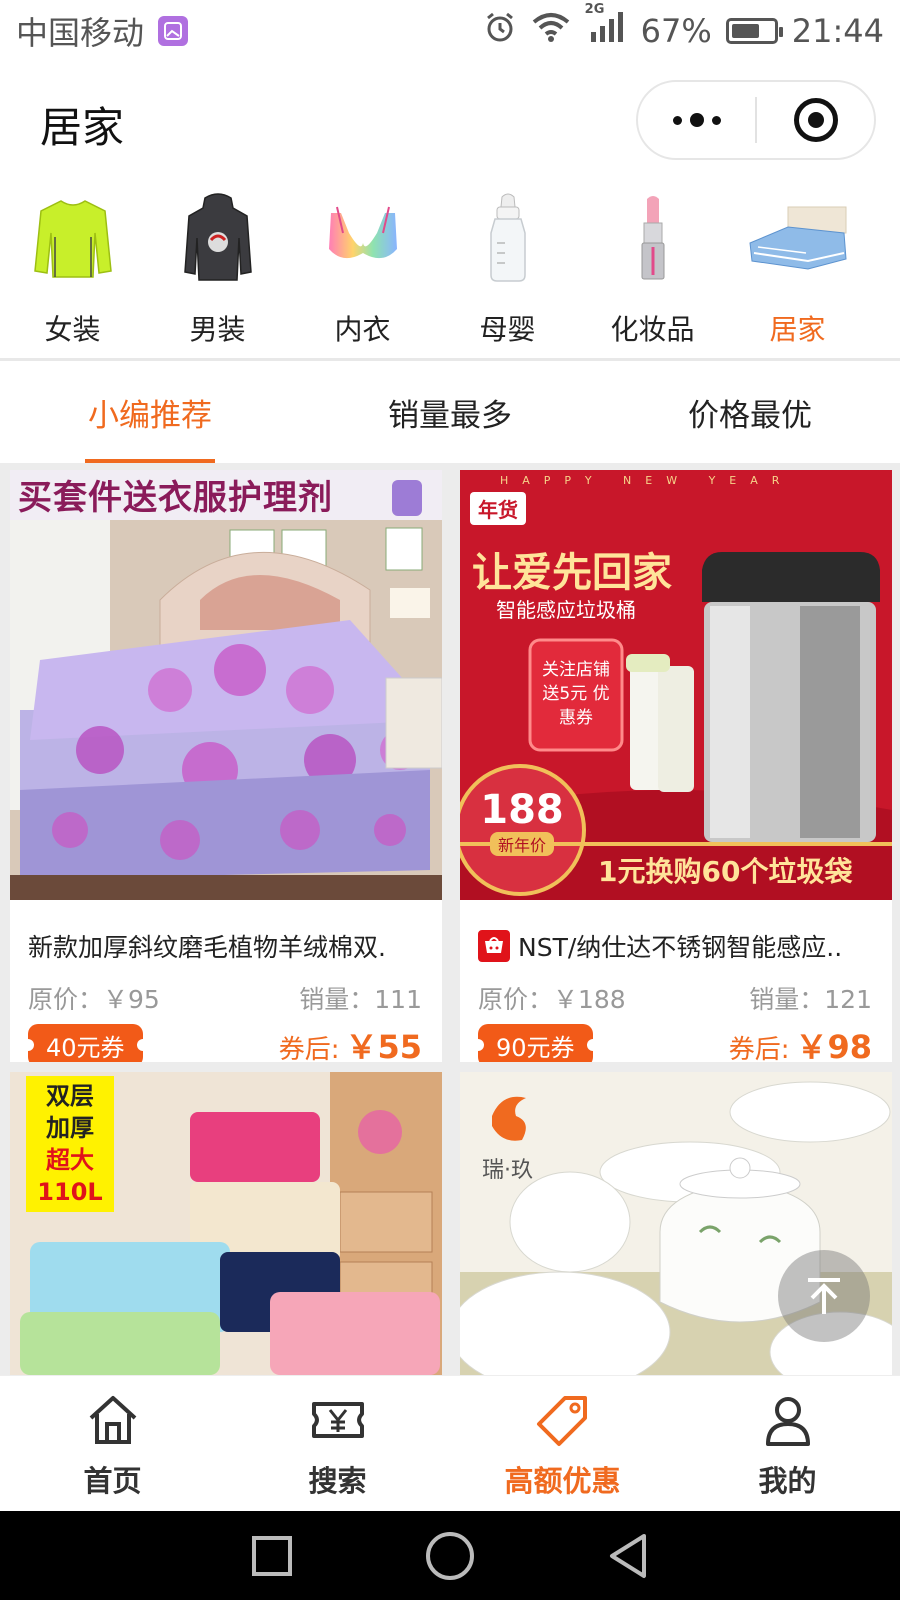 This screenshot has width=900, height=1600. Describe the element at coordinates (72, 329) in the screenshot. I see `category-label: 女装` at that location.